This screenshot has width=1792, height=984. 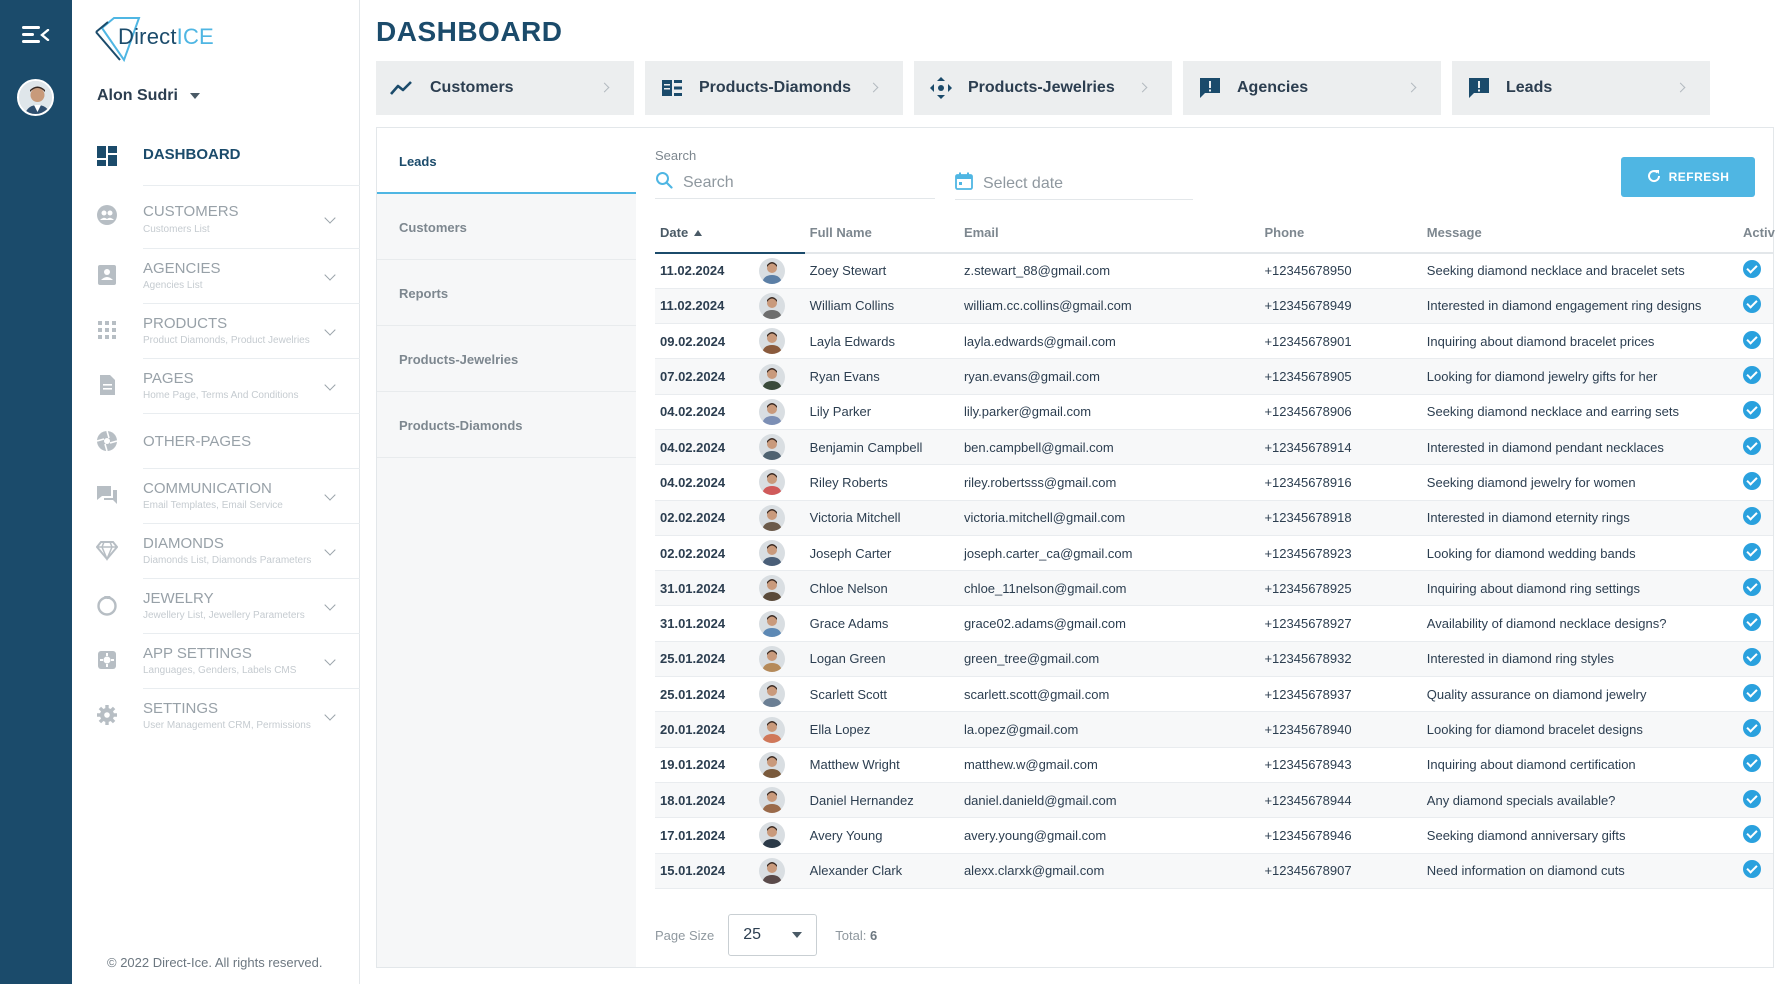 What do you see at coordinates (36, 35) in the screenshot?
I see `collapse-menu-icon` at bounding box center [36, 35].